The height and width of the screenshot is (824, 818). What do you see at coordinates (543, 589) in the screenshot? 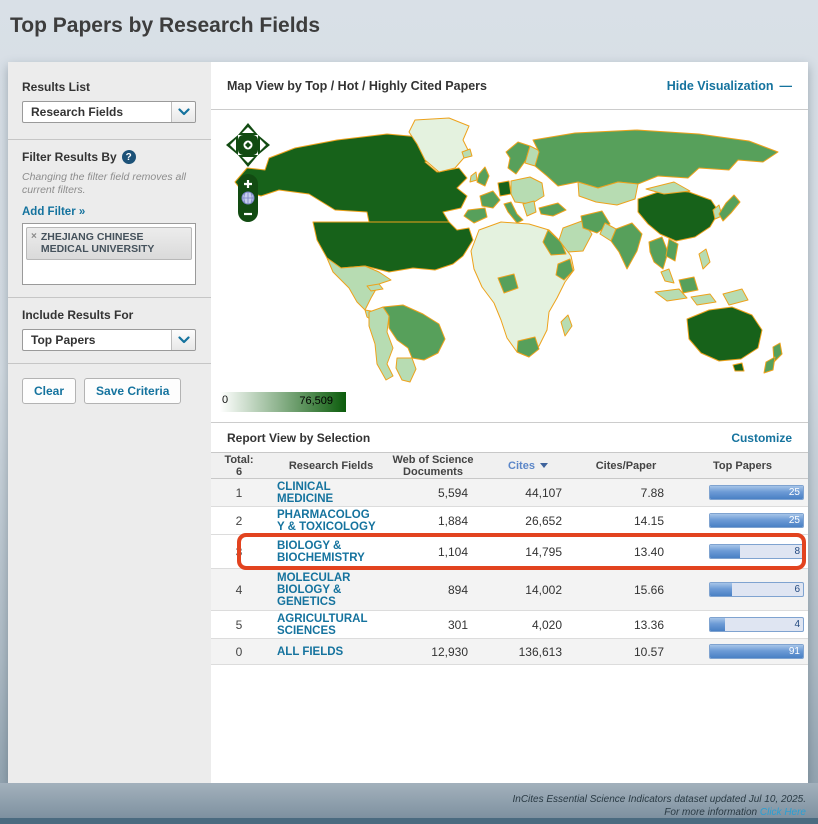
I see `cites-cell: 14,002` at bounding box center [543, 589].